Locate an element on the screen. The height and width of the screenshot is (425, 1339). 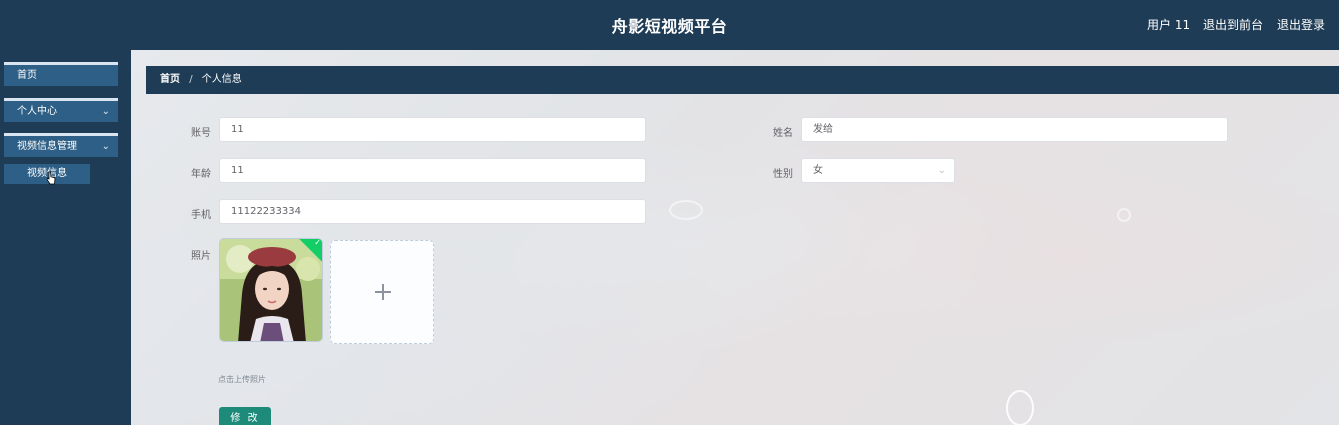
breadcrumb-current: 个人信息 is located at coordinates (221, 79).